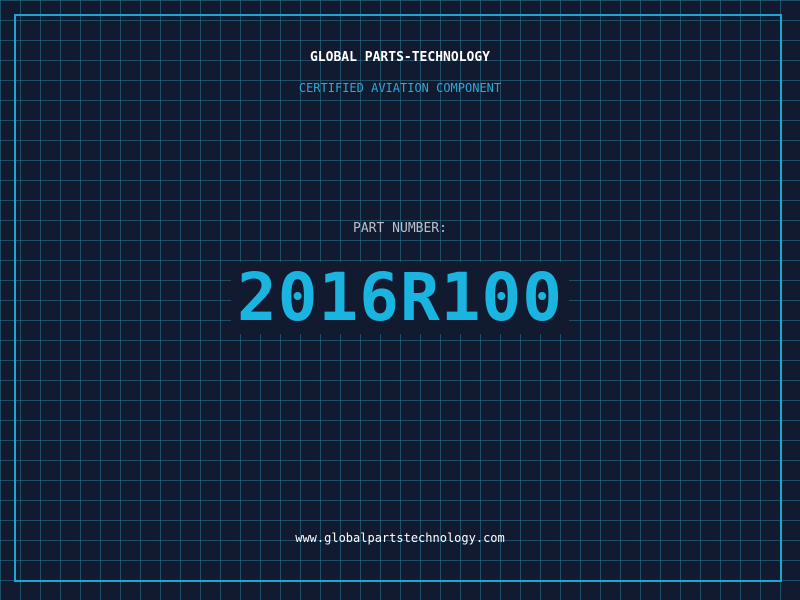  What do you see at coordinates (400, 228) in the screenshot?
I see `part-number-label: PART NUMBER:` at bounding box center [400, 228].